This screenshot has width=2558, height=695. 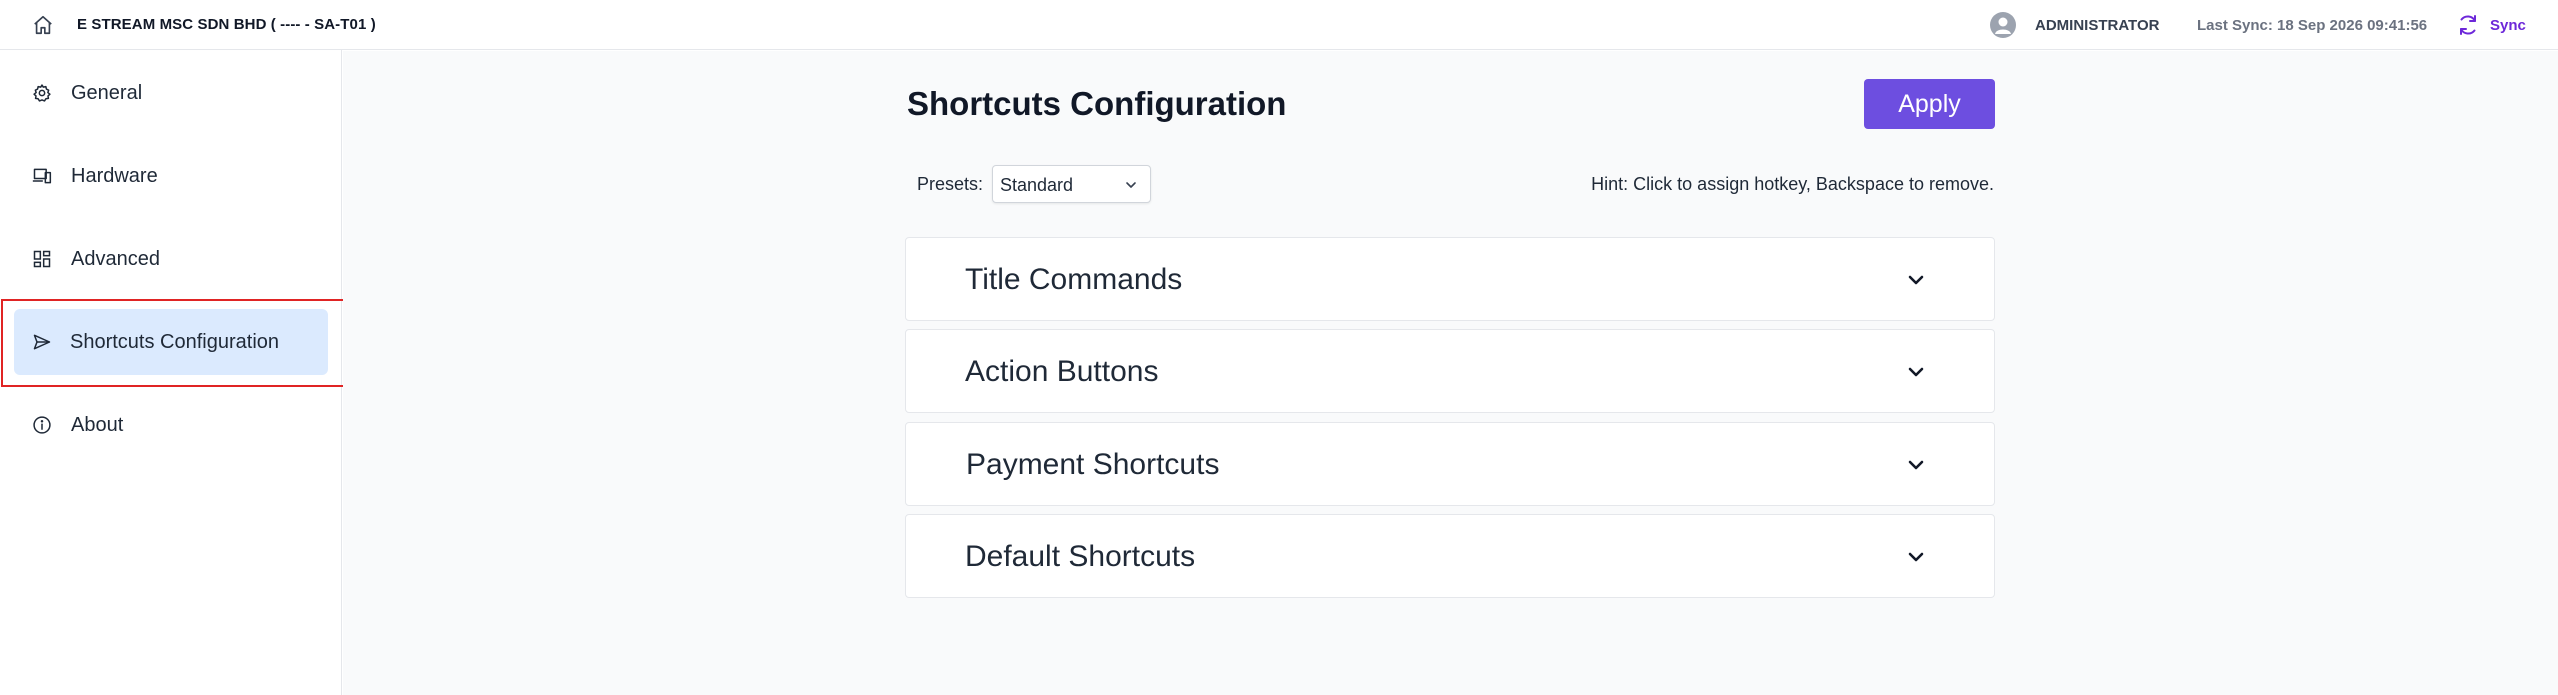 What do you see at coordinates (1097, 103) in the screenshot?
I see `page-title: Shortcuts Configuration` at bounding box center [1097, 103].